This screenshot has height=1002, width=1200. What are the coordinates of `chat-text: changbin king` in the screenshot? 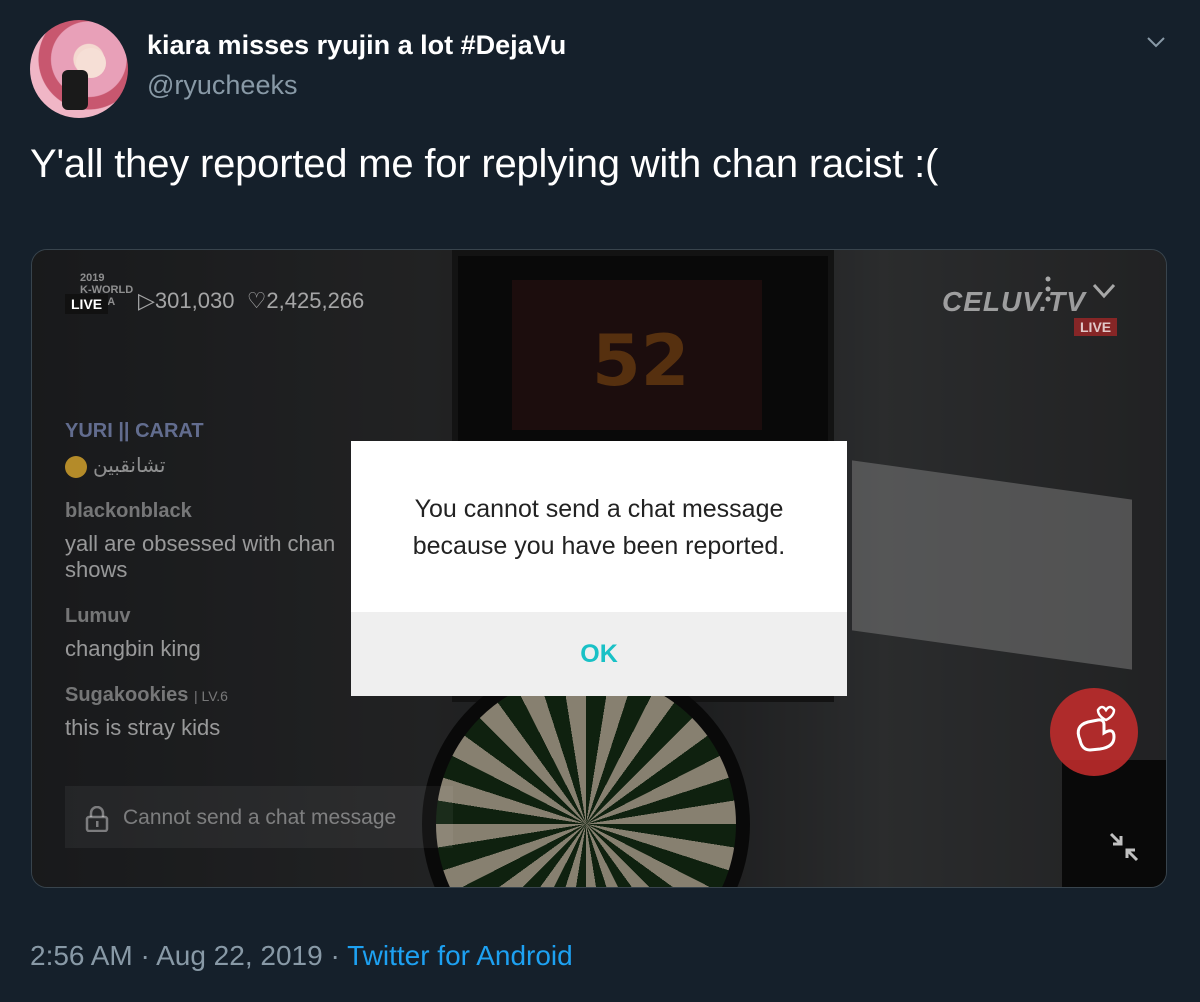 It's located at (133, 648).